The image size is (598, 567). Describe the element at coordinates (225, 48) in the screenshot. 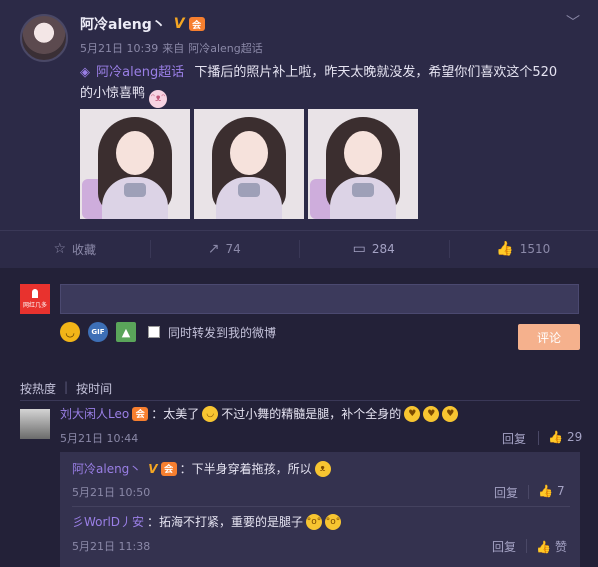

I see `post-source: 阿冷aleng超话` at that location.